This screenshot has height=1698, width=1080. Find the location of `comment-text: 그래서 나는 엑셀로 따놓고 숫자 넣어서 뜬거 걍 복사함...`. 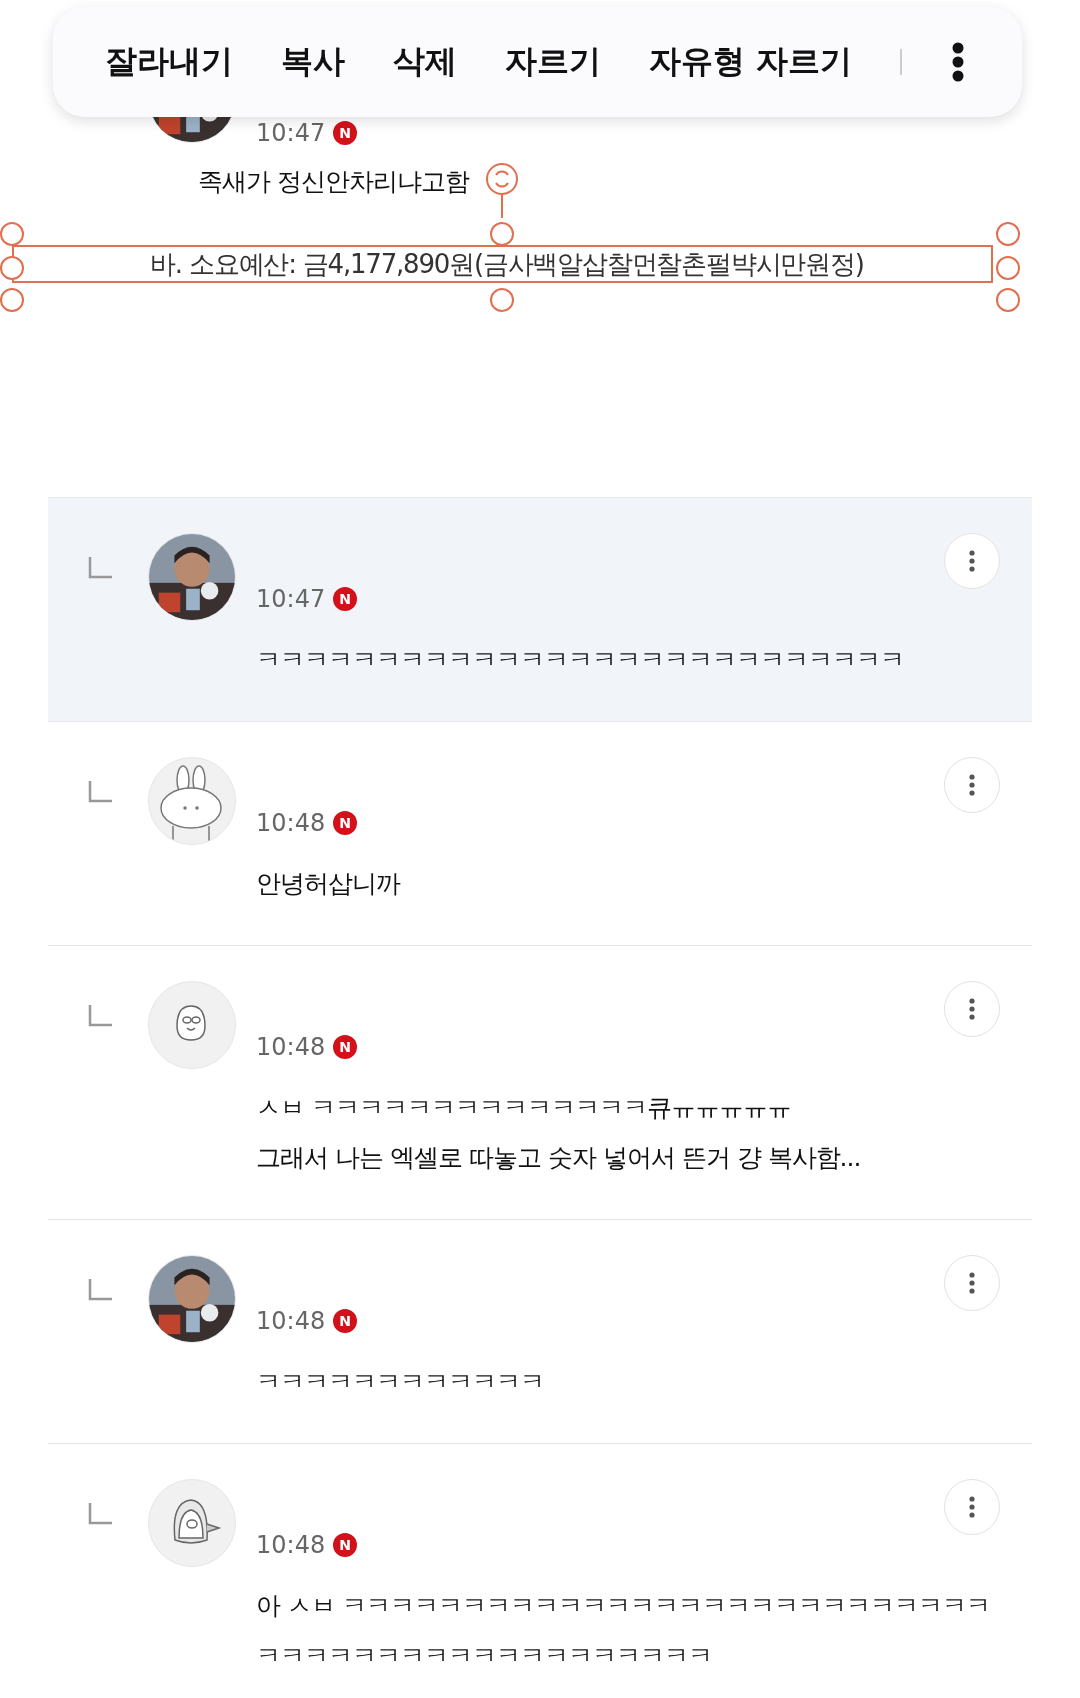

comment-text: 그래서 나는 엑셀로 따놓고 숫자 넣어서 뜬거 걍 복사함... is located at coordinates (558, 1158).